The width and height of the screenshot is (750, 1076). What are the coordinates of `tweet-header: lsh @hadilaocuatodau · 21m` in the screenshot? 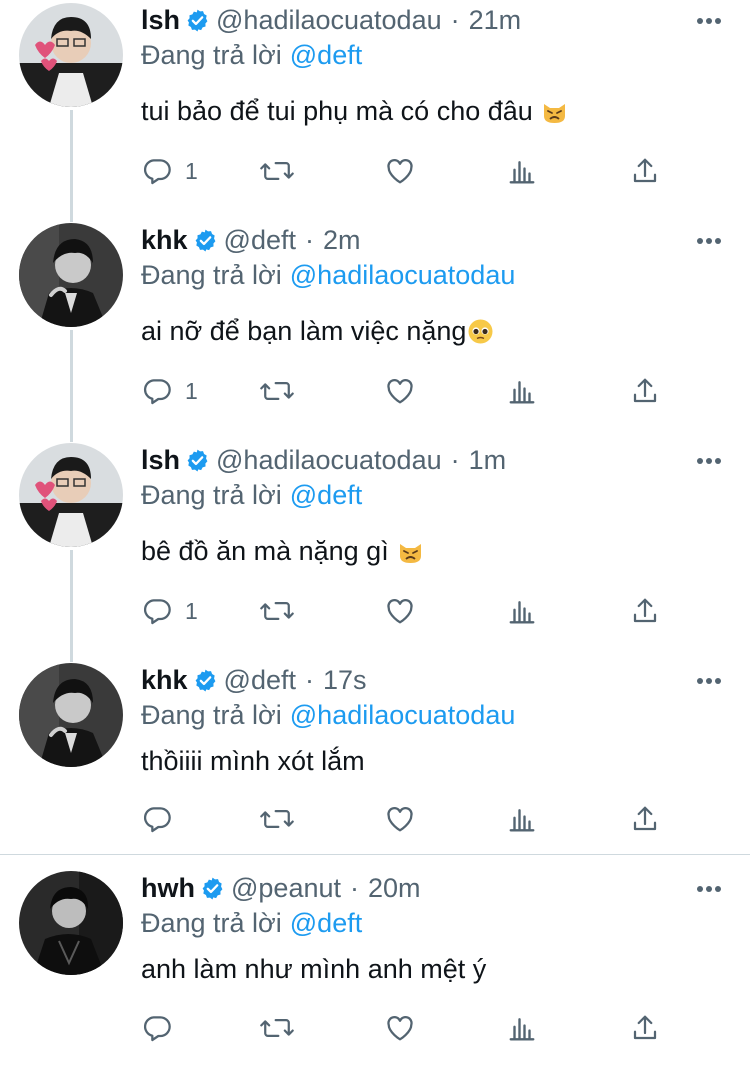 It's located at (331, 20).